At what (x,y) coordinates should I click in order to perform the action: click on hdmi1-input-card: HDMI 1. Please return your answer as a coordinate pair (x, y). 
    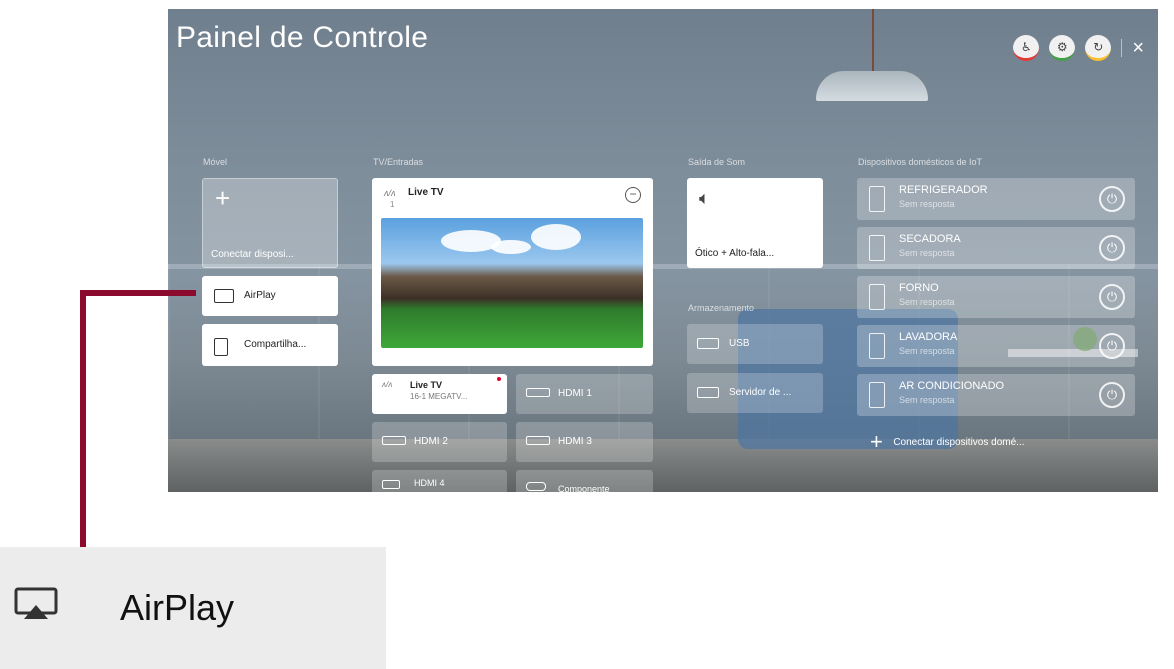
    Looking at the image, I should click on (584, 394).